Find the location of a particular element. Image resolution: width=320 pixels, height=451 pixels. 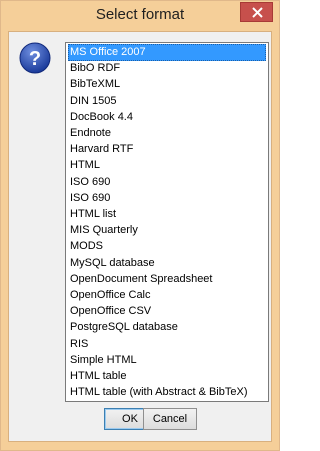

list-item: Harvard RTF is located at coordinates (167, 149).